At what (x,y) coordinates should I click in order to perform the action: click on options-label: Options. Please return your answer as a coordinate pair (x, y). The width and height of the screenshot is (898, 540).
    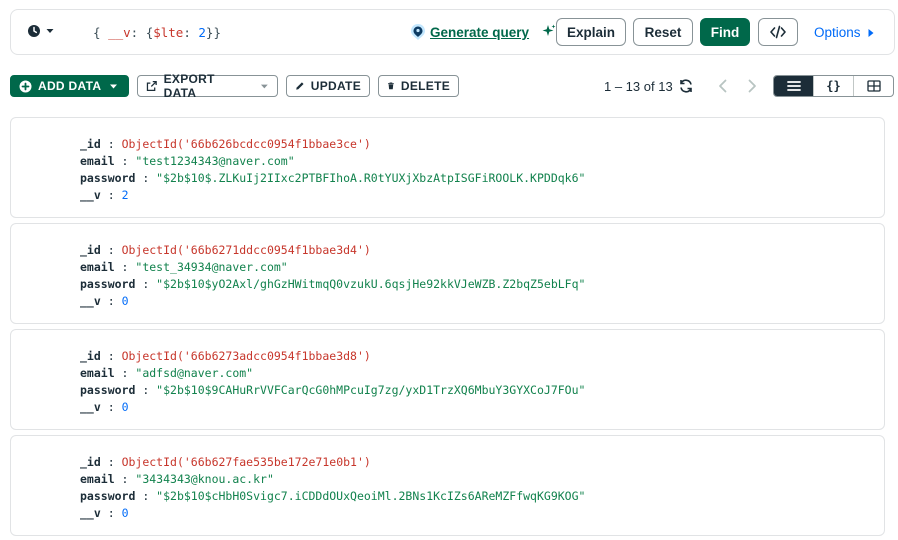
    Looking at the image, I should click on (837, 32).